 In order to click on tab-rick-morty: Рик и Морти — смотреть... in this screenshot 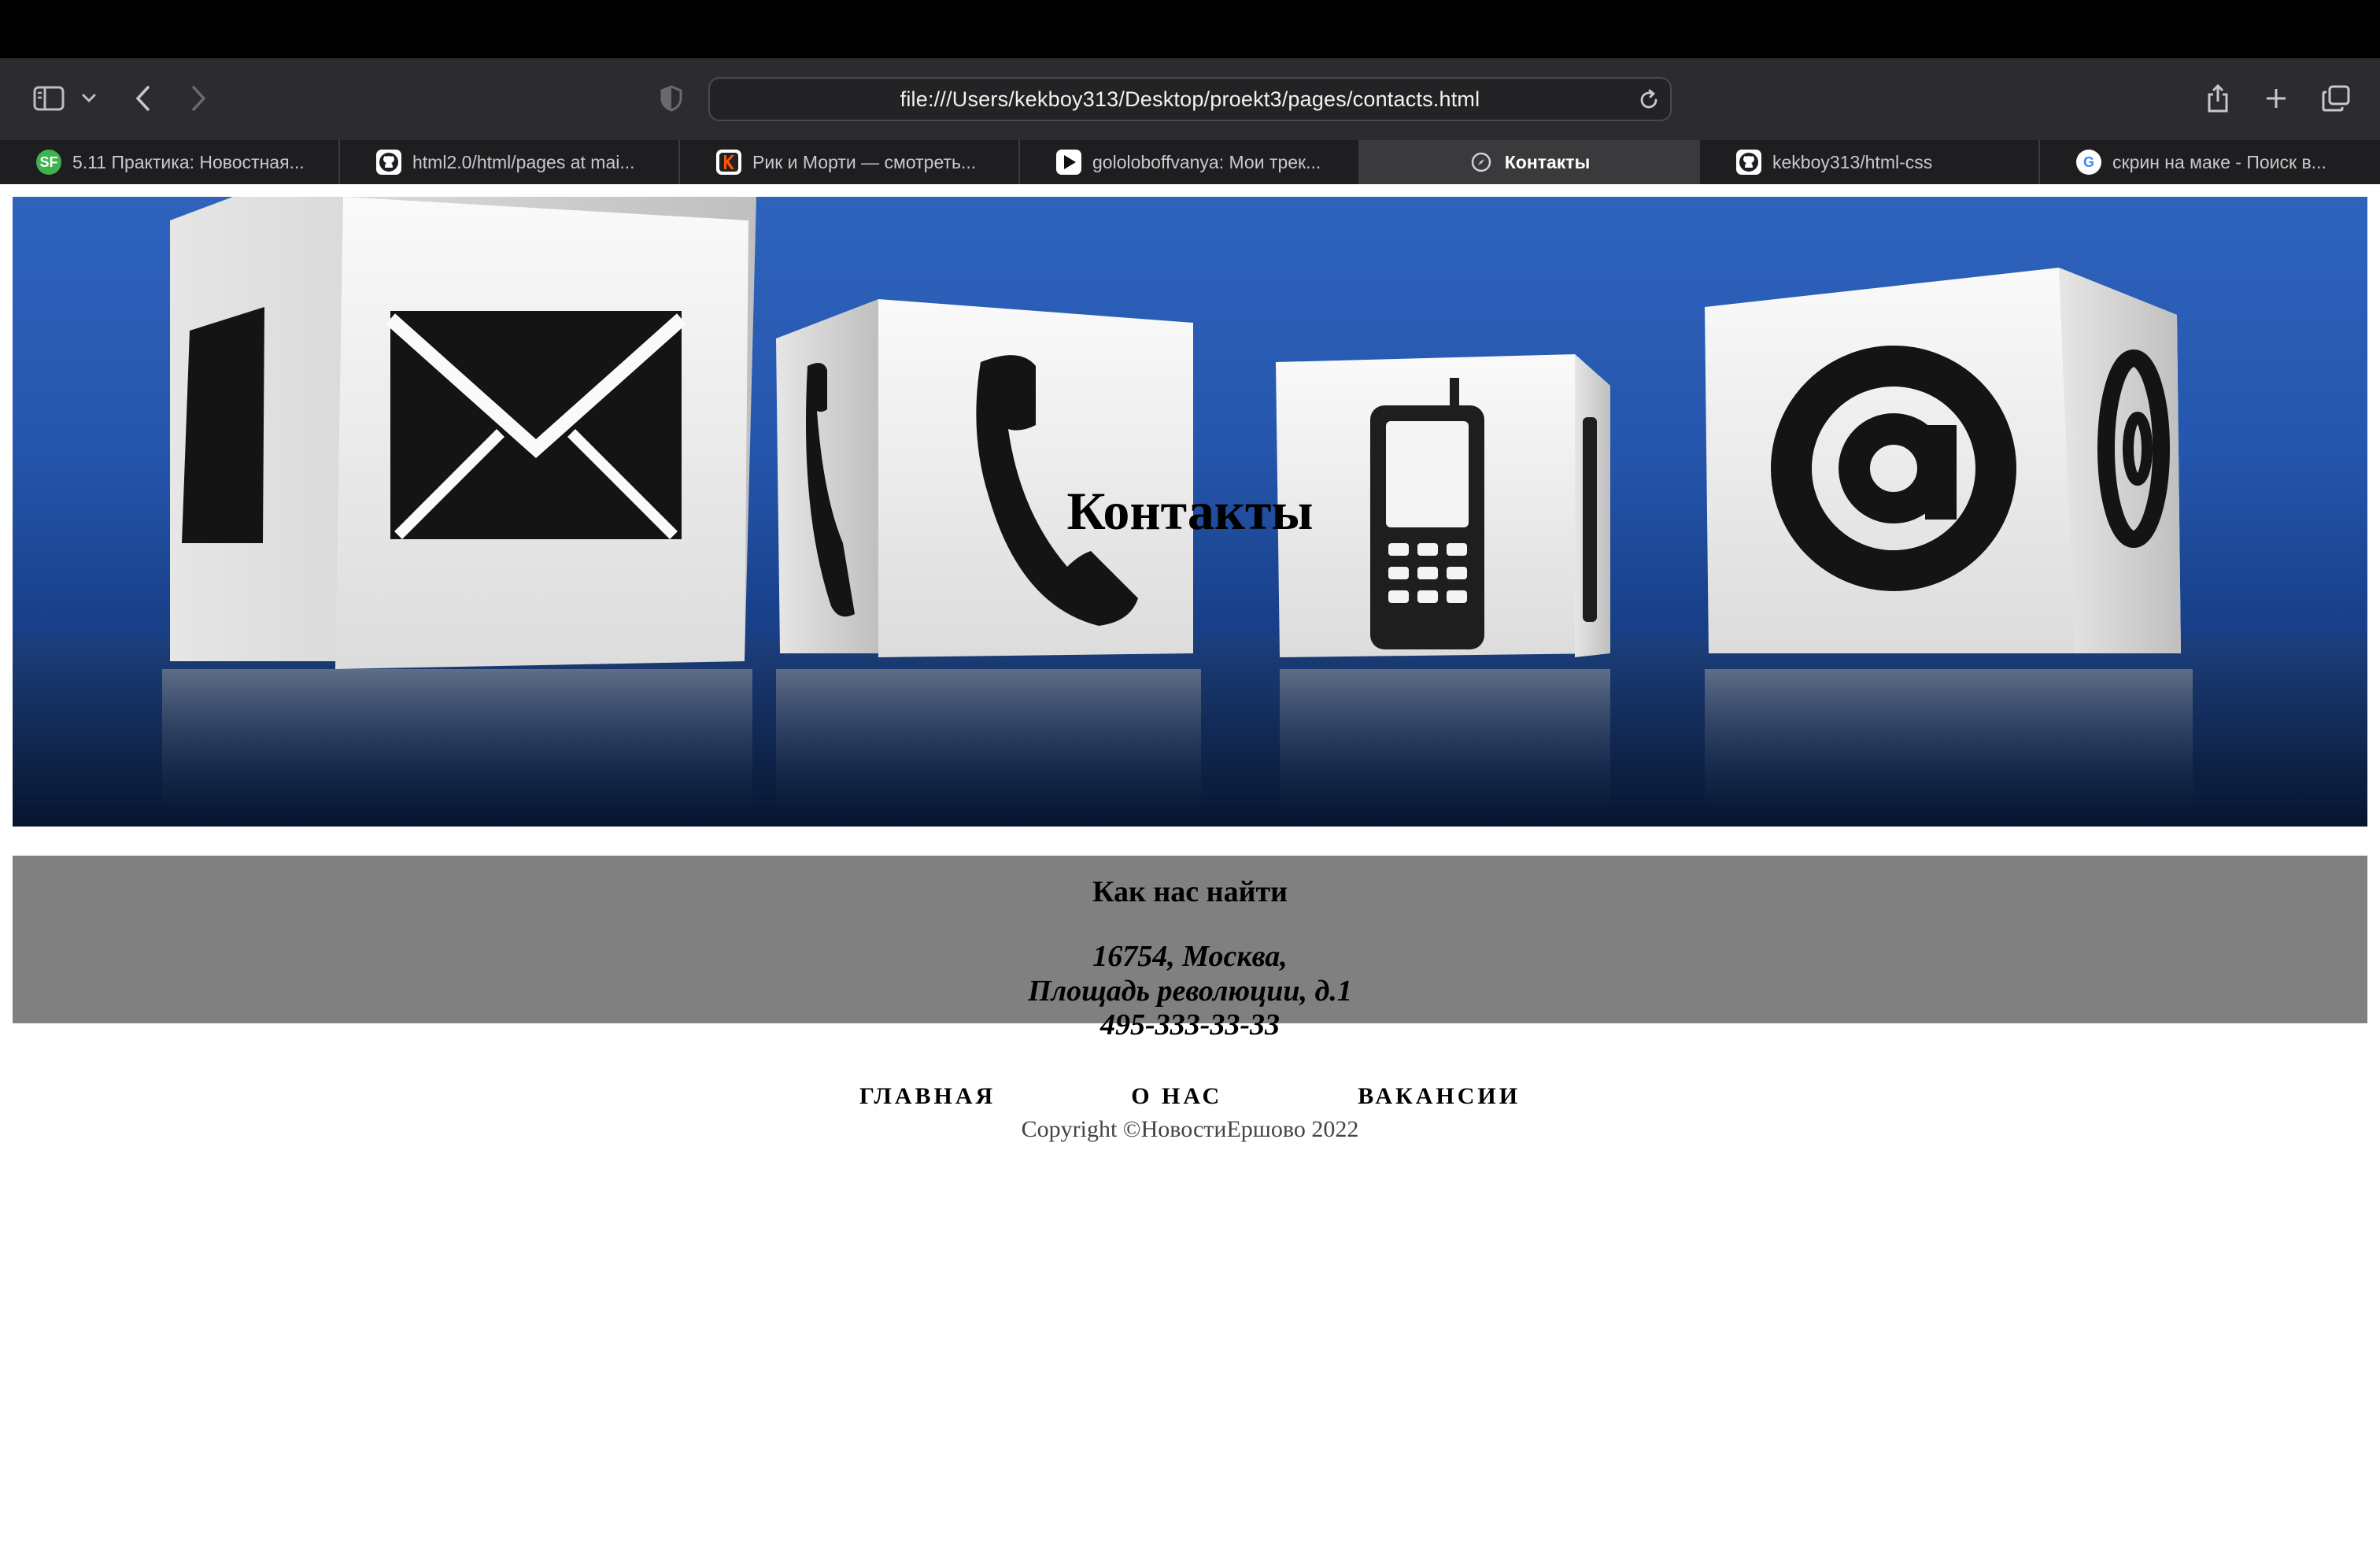, I will do `click(850, 162)`.